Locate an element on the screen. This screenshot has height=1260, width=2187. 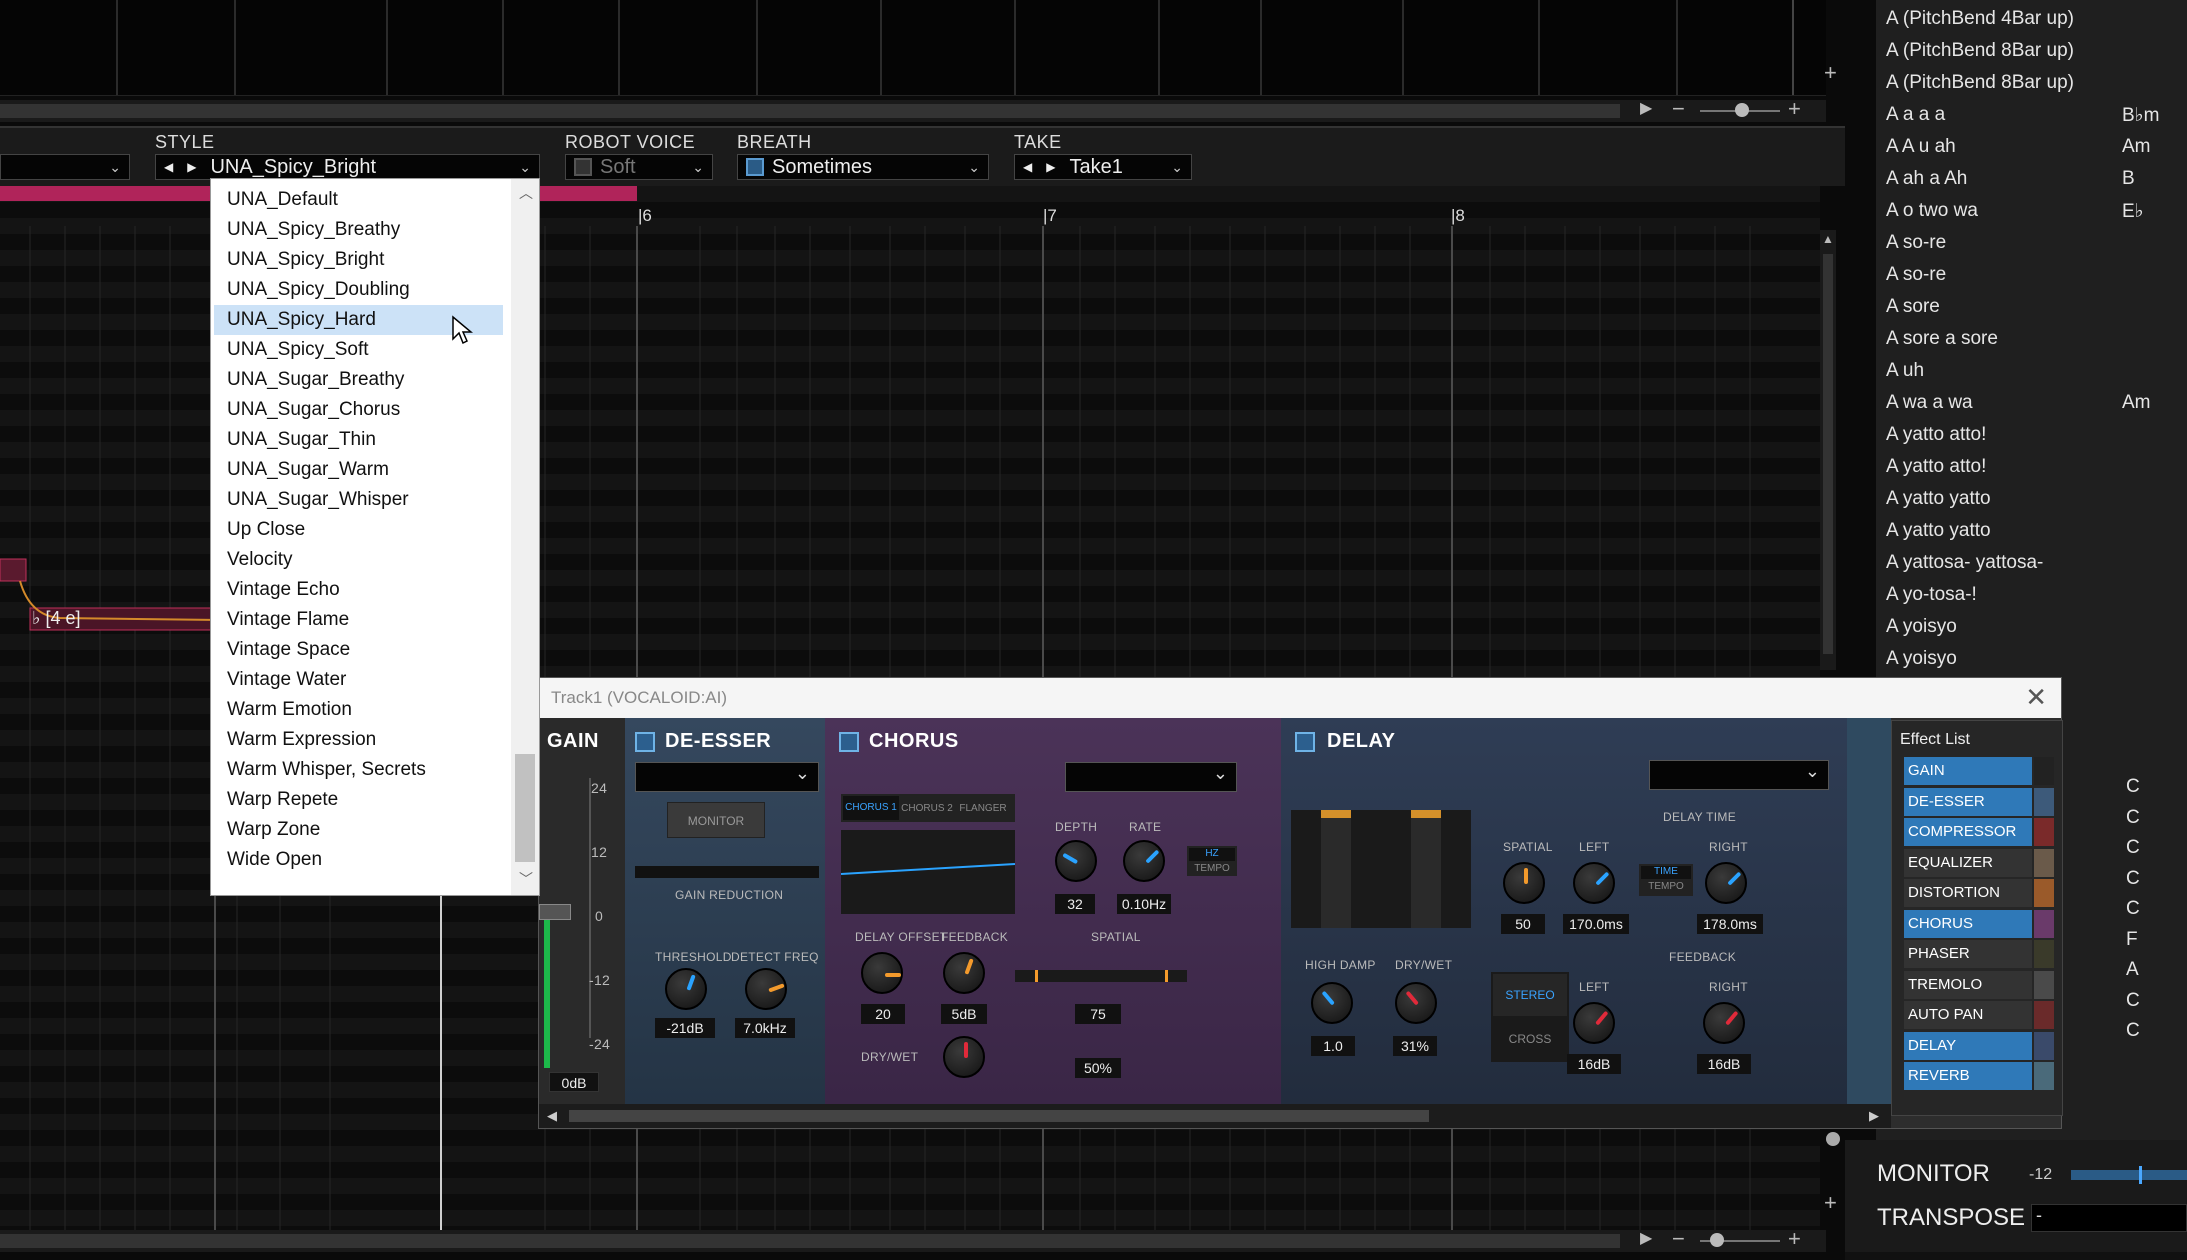
monitor-slider is located at coordinates (2129, 1175).